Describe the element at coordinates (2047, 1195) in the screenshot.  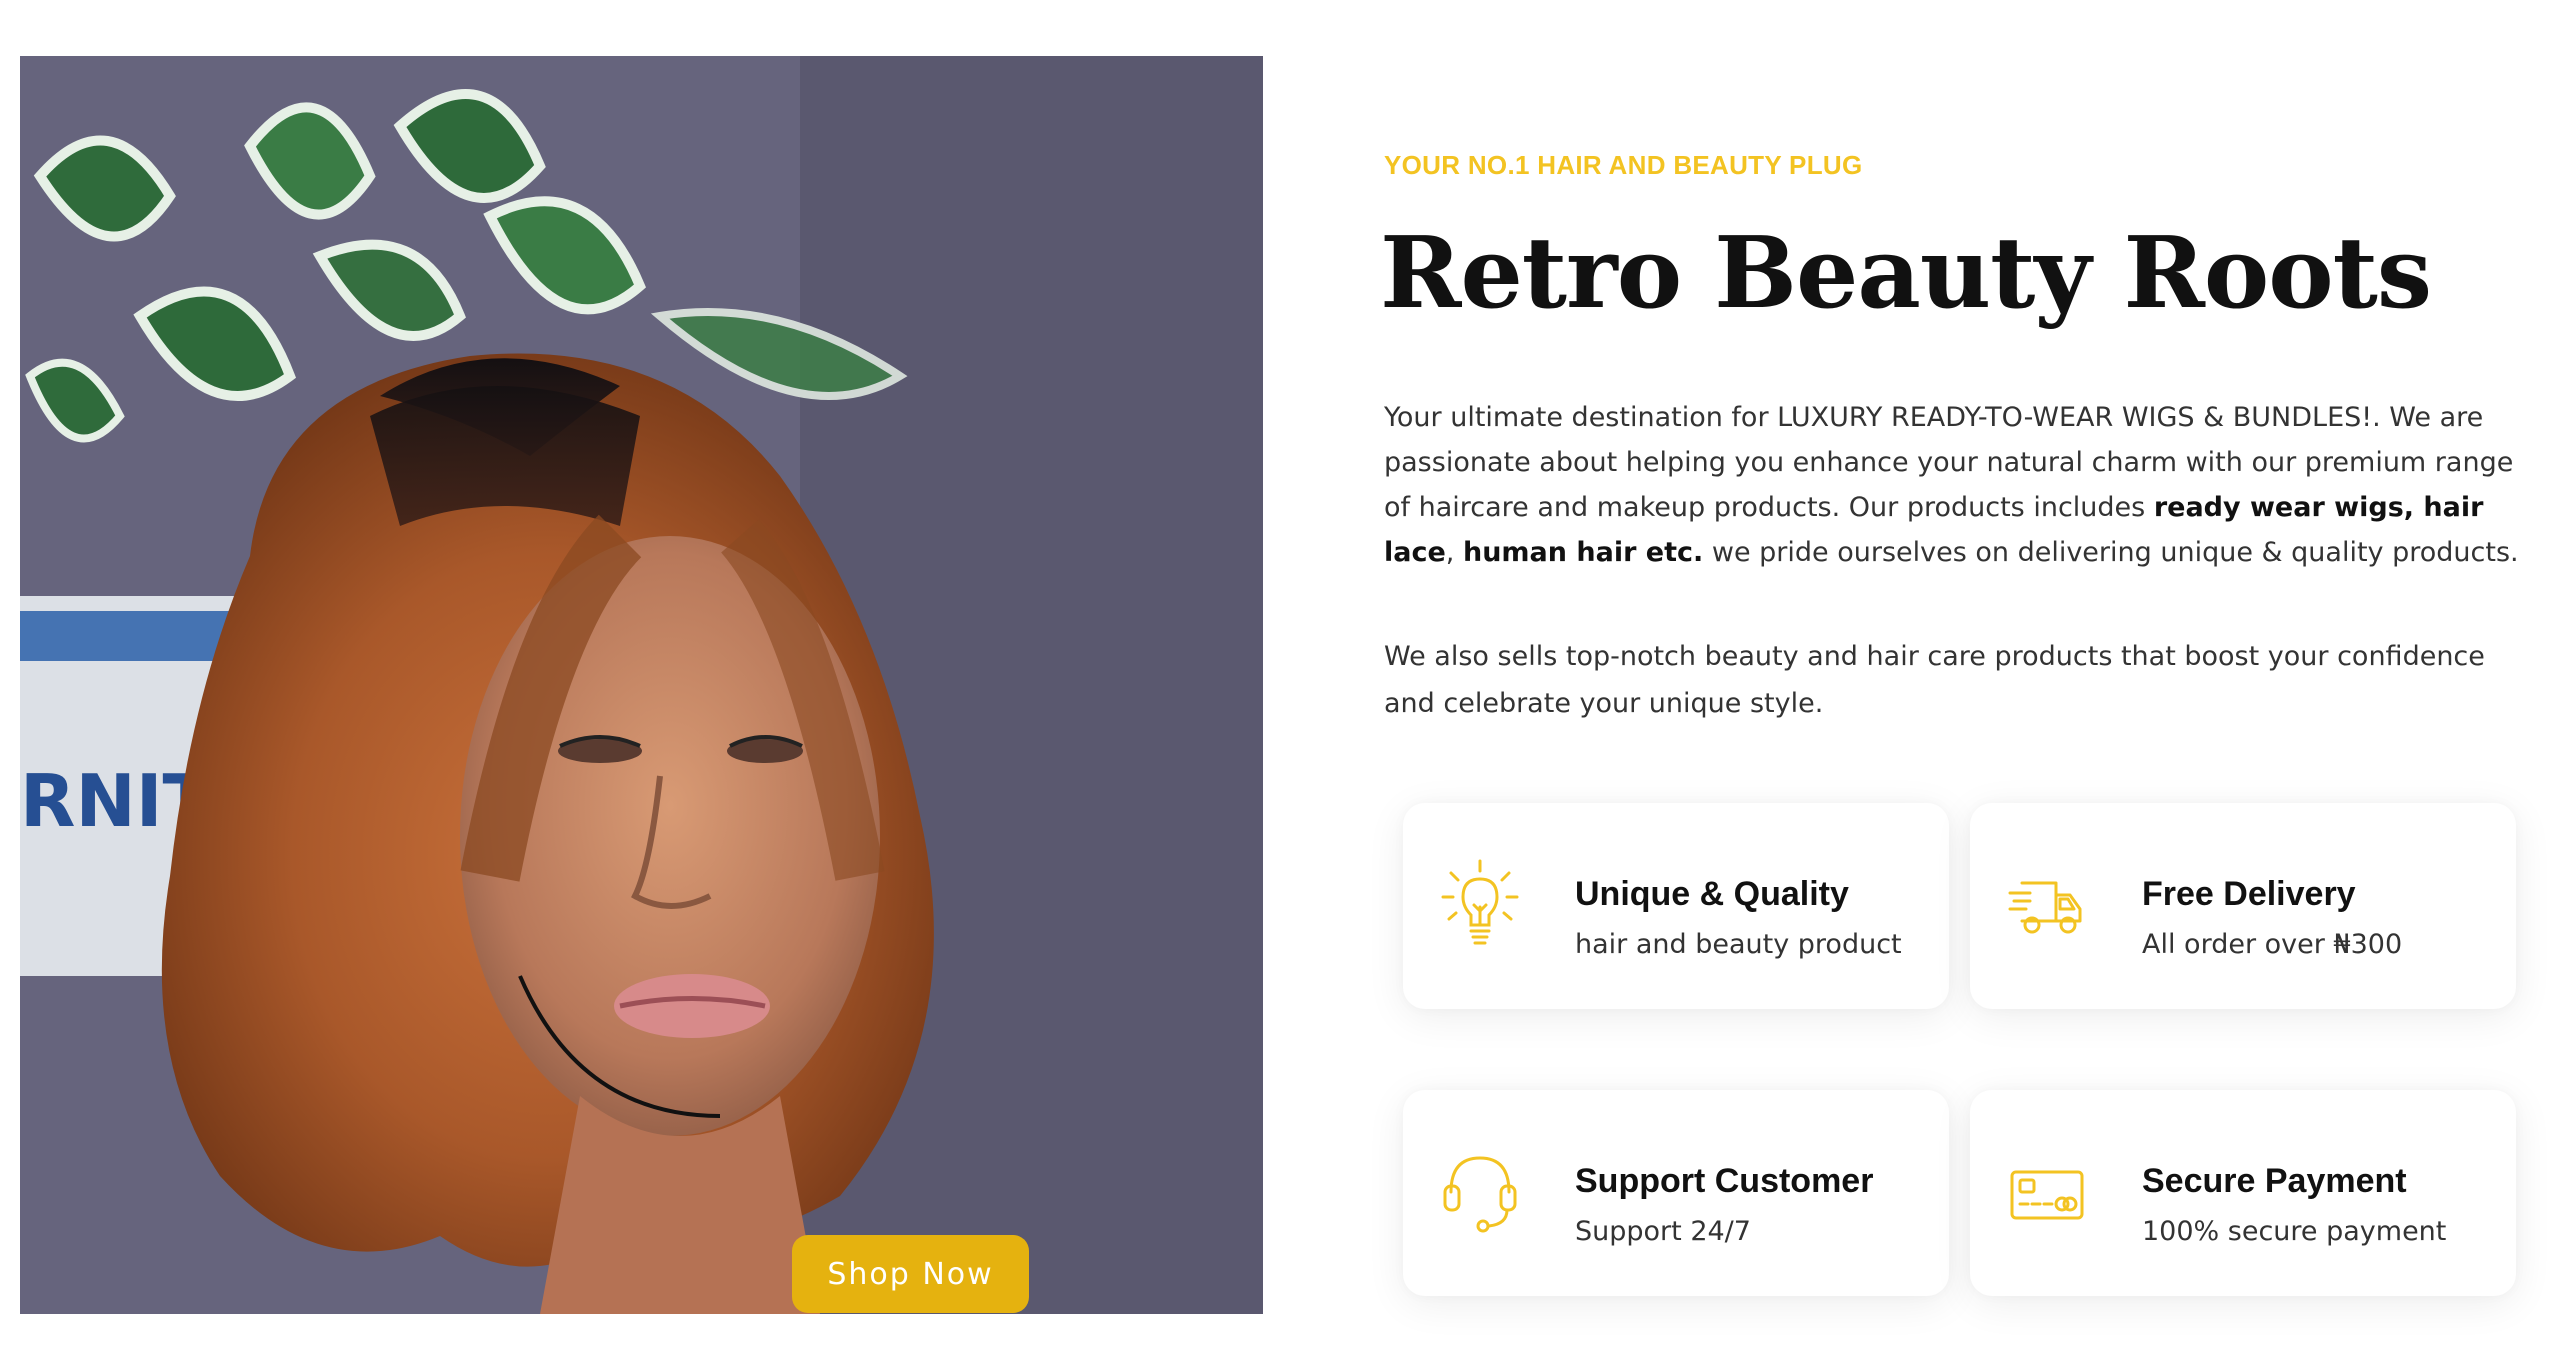
I see `credit-card-icon` at that location.